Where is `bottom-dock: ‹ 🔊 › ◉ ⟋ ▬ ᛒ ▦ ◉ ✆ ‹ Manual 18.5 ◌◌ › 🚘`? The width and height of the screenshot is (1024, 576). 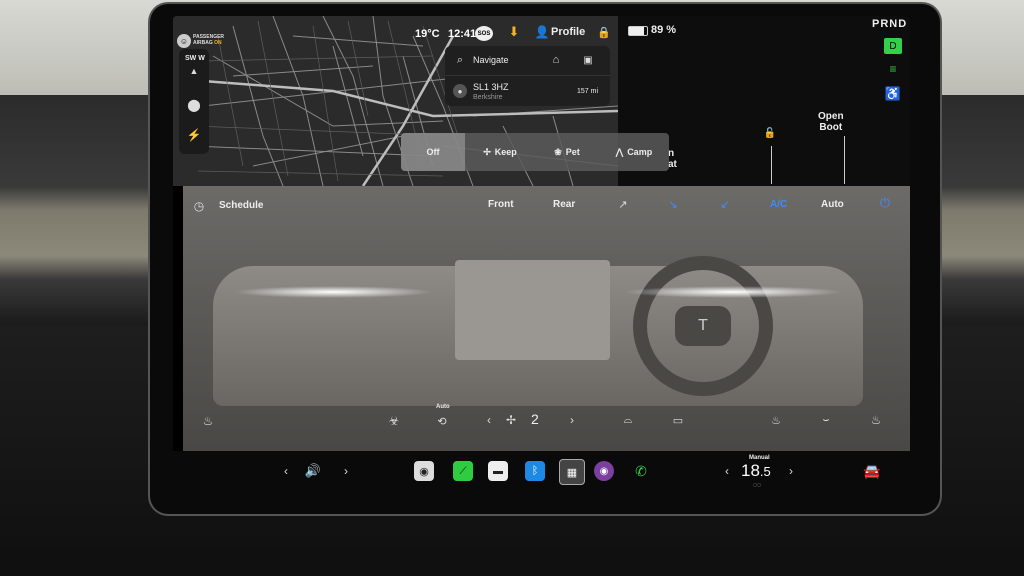
bottom-dock: ‹ 🔊 › ◉ ⟋ ▬ ᛒ ▦ ◉ ✆ ‹ Manual 18.5 ◌◌ › 🚘 is located at coordinates (541, 471).